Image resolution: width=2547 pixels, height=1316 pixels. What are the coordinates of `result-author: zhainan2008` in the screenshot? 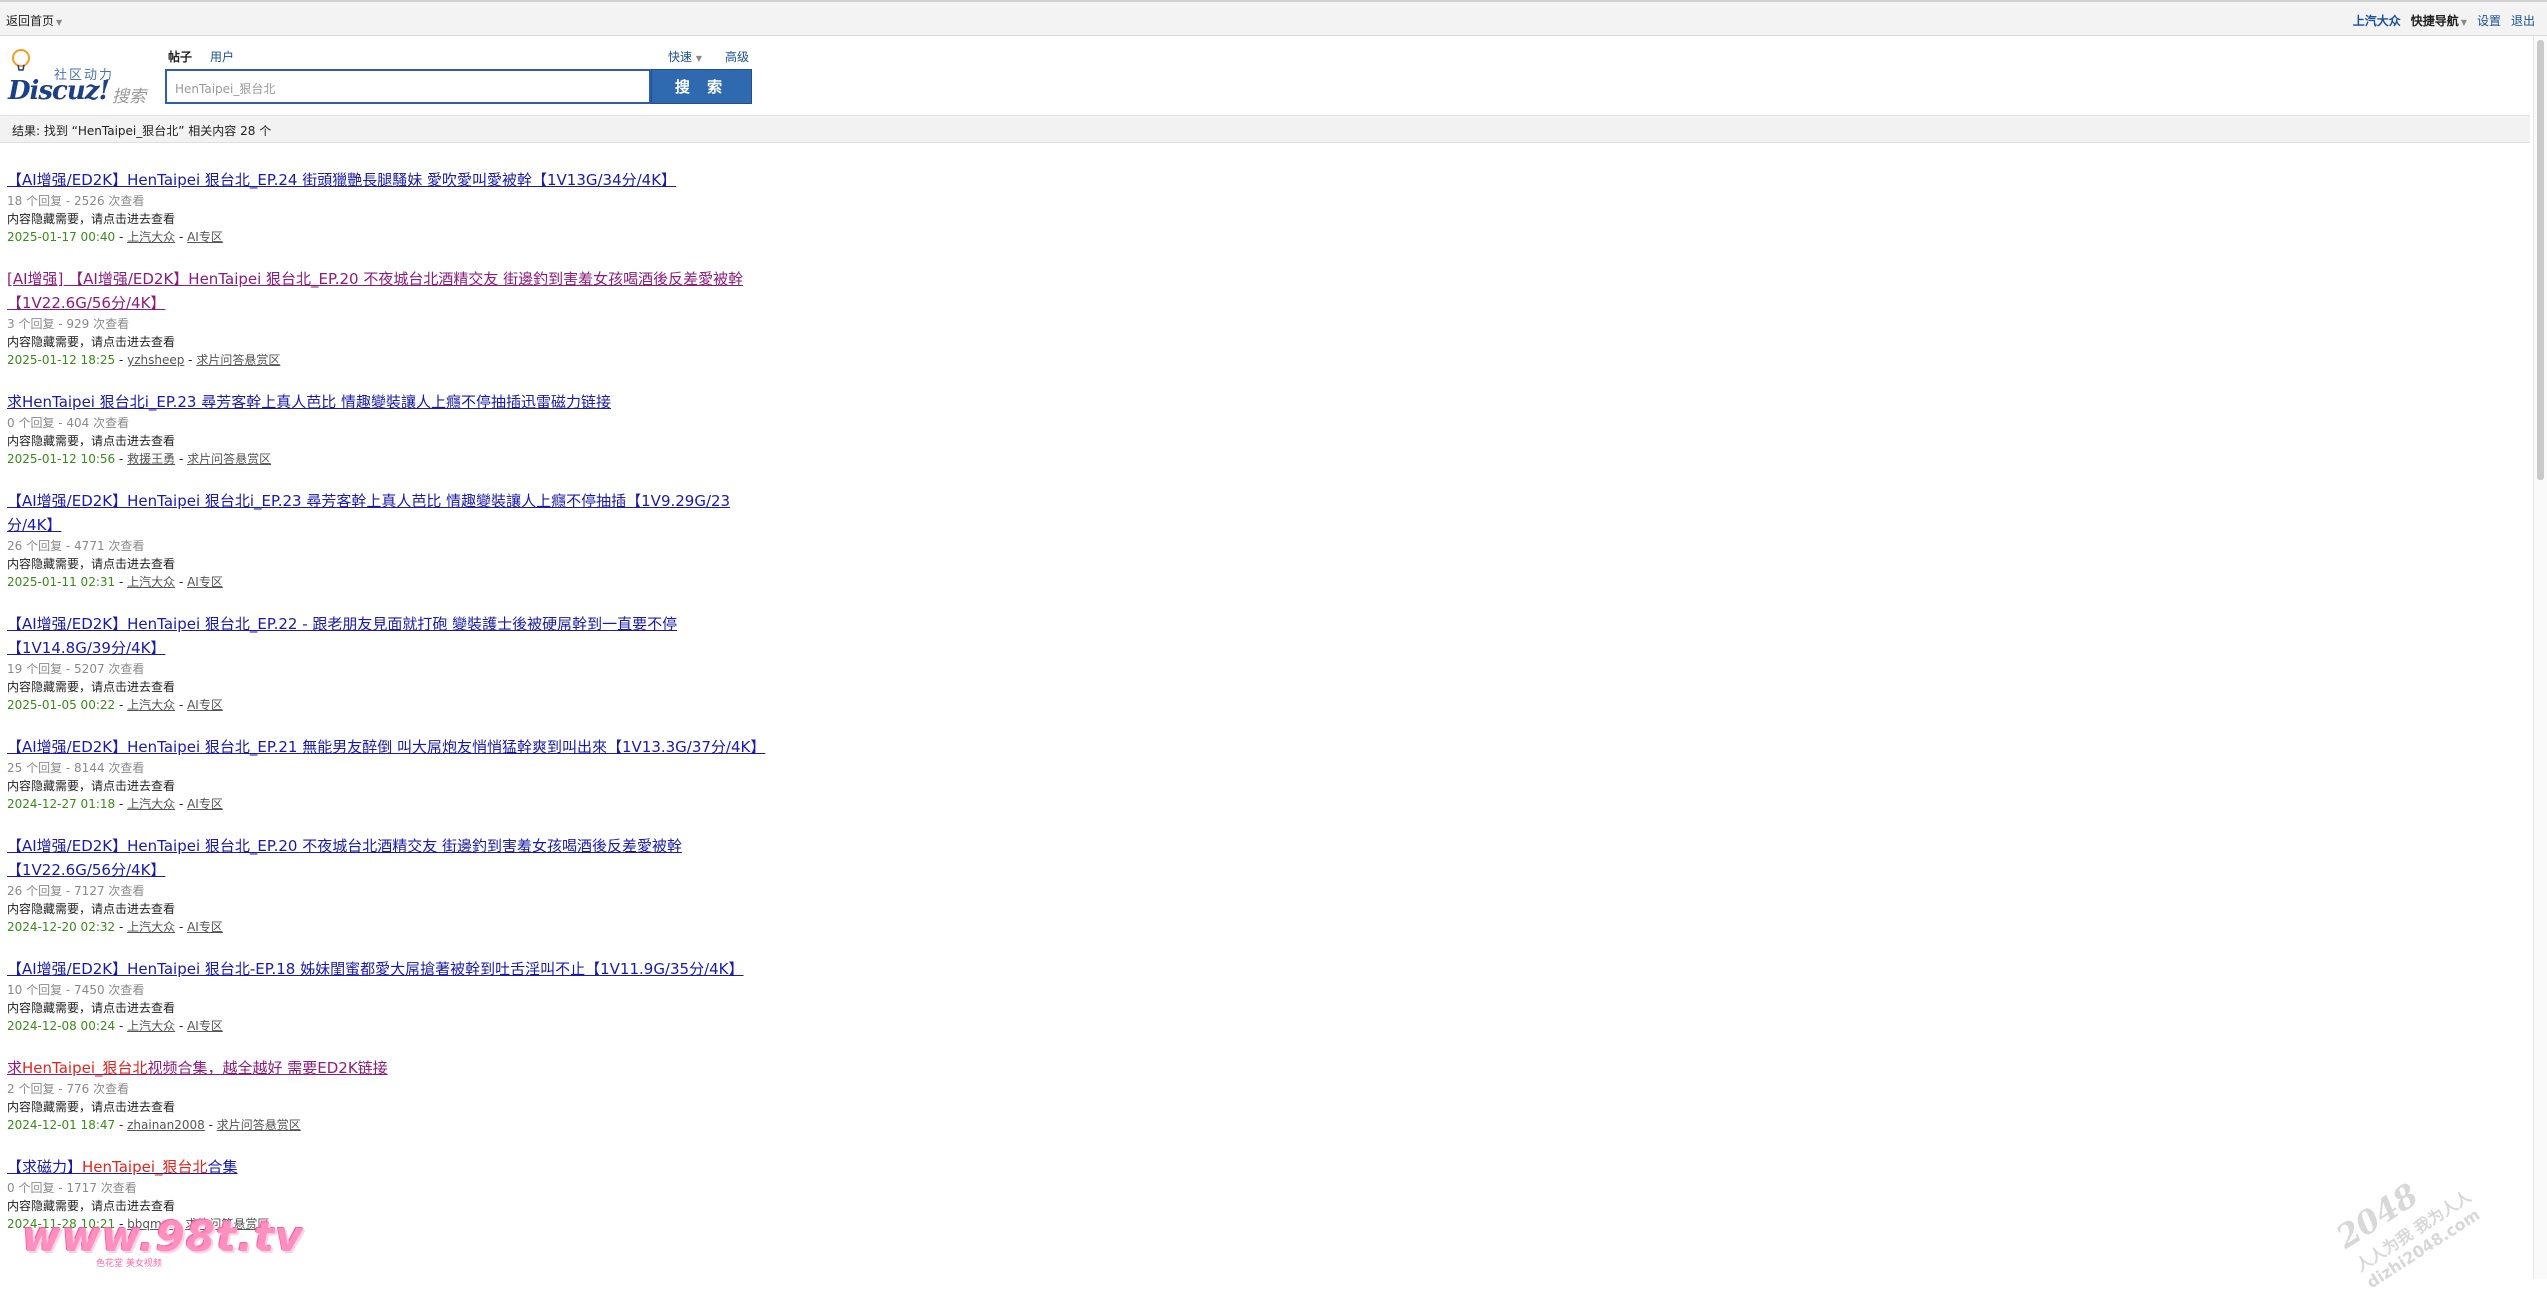 It's located at (166, 1125).